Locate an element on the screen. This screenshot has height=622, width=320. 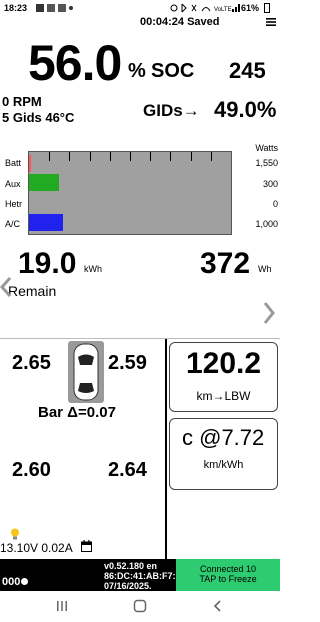
battery-icon is located at coordinates (267, 8).